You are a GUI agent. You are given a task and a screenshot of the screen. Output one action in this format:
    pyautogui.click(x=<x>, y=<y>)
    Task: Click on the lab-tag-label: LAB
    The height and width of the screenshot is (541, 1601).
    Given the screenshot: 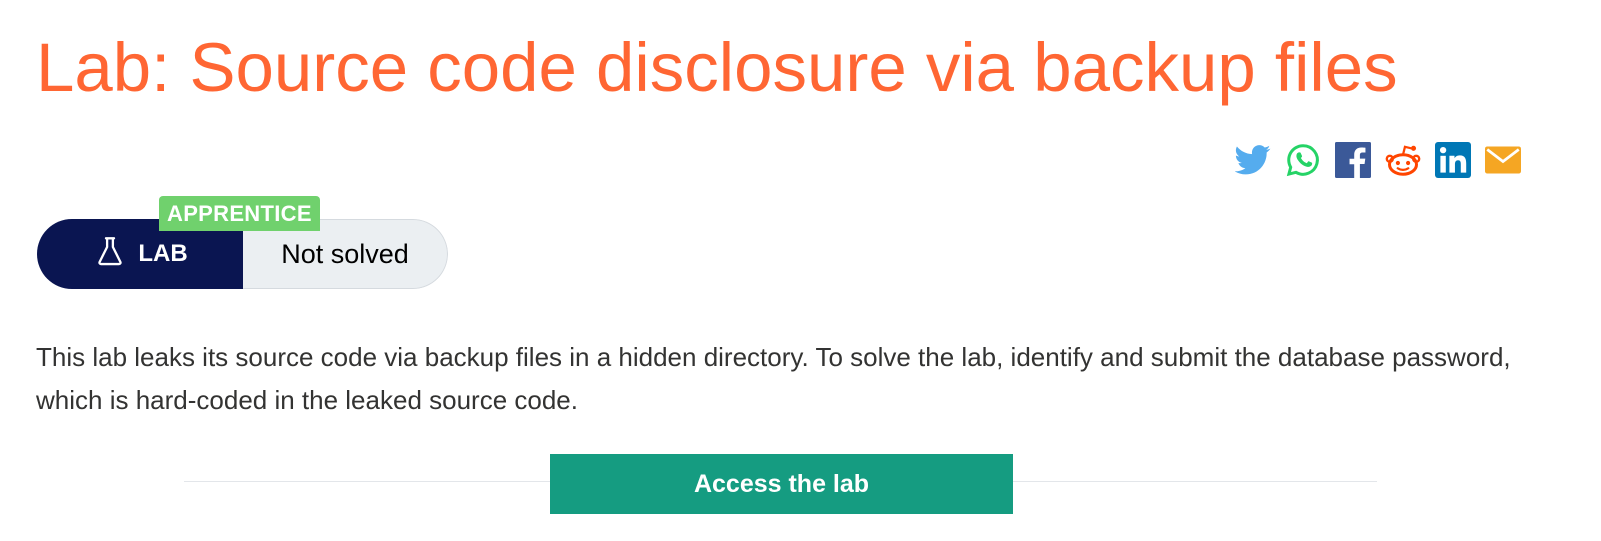 What is the action you would take?
    pyautogui.click(x=163, y=253)
    